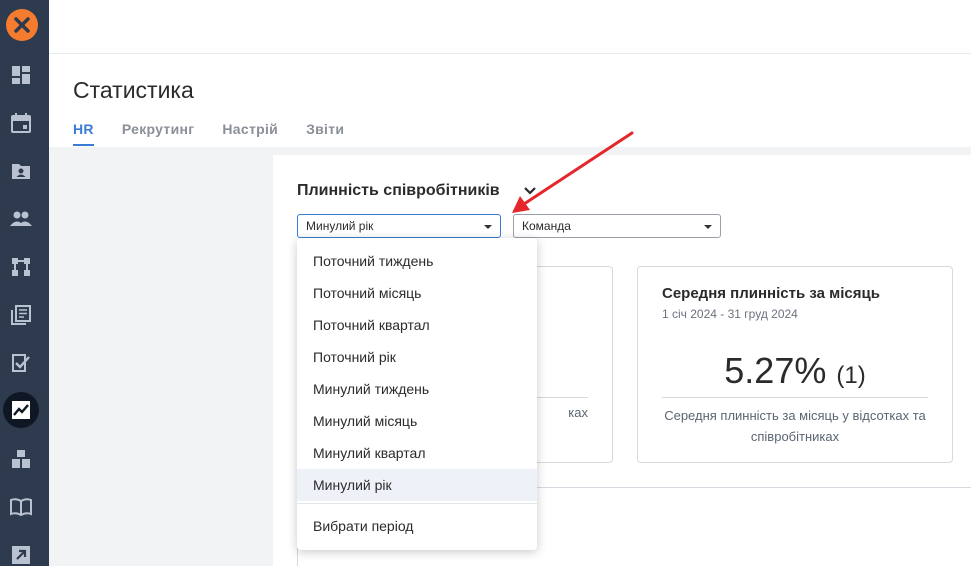  Describe the element at coordinates (771, 293) in the screenshot. I see `monthly-turnover-title: Середня плинність за місяць` at that location.